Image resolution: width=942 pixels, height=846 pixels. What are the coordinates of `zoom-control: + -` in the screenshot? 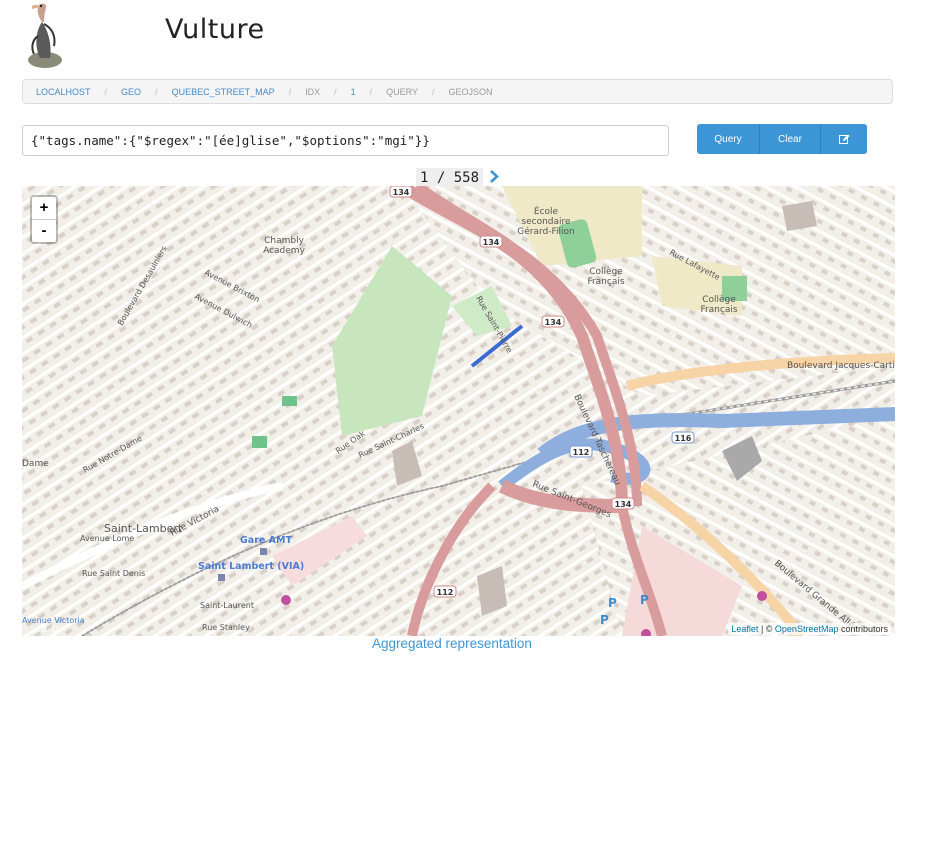 It's located at (44, 219).